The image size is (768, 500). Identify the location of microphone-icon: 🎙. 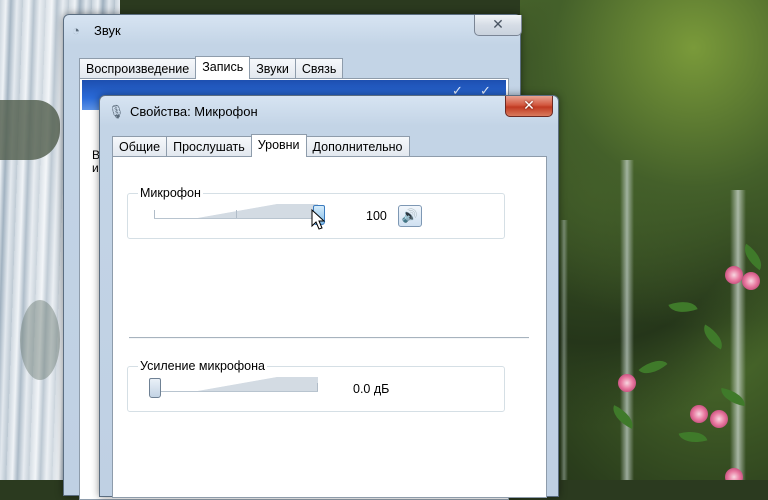
(116, 111).